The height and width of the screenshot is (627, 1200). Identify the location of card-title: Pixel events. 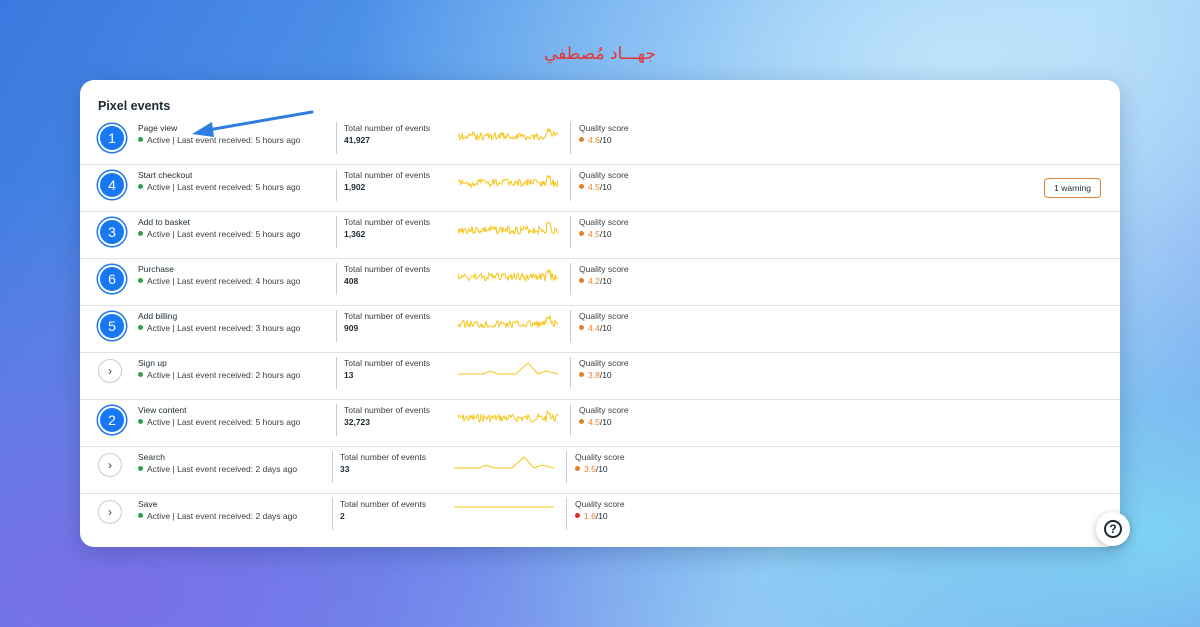
(134, 106).